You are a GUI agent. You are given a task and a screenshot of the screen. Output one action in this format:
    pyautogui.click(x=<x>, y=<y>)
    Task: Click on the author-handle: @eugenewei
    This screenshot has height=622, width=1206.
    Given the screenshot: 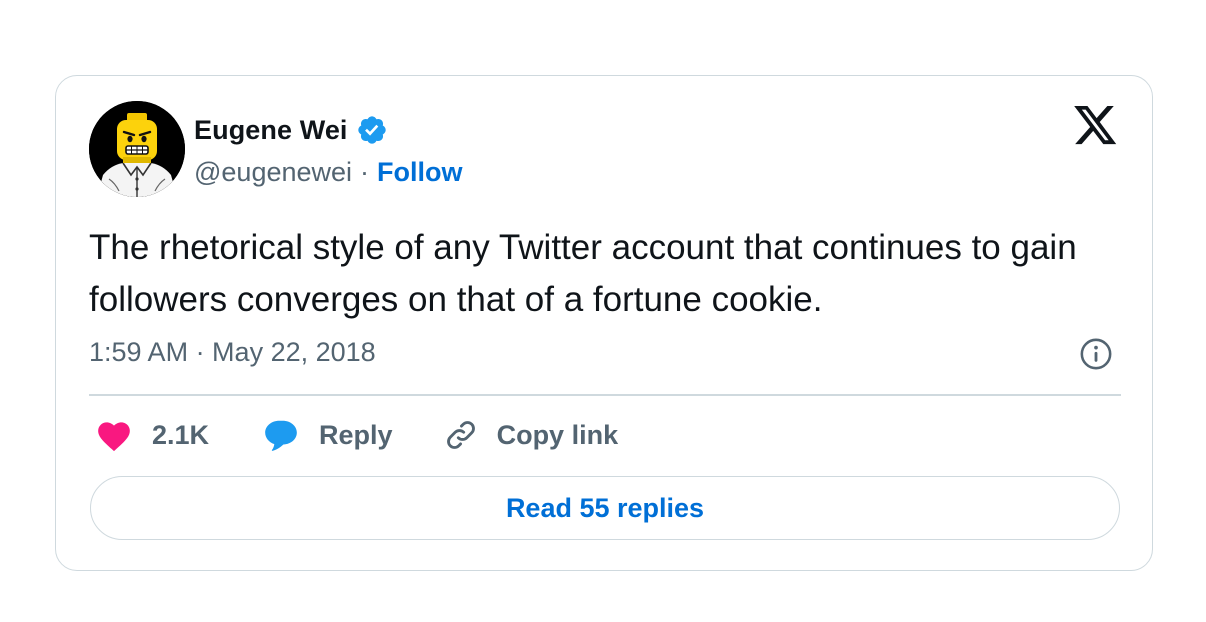 What is the action you would take?
    pyautogui.click(x=273, y=172)
    